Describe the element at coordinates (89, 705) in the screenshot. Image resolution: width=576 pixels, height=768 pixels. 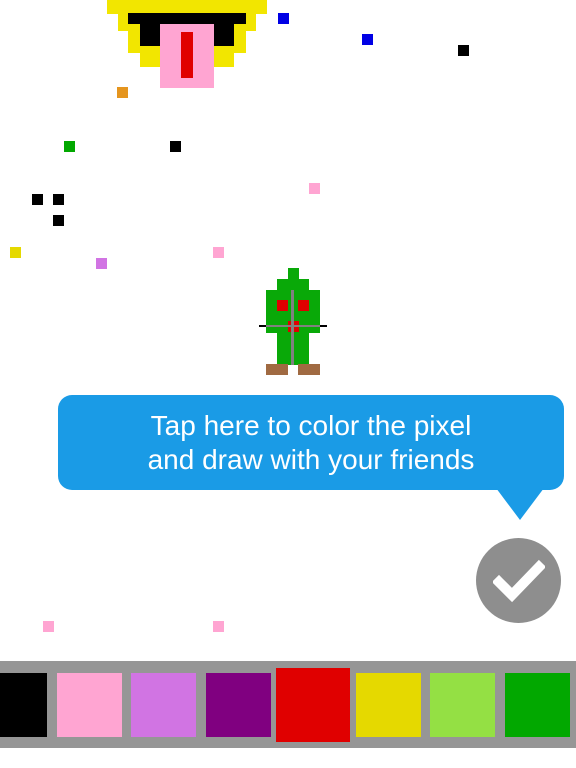
I see `color-swatch-pink` at that location.